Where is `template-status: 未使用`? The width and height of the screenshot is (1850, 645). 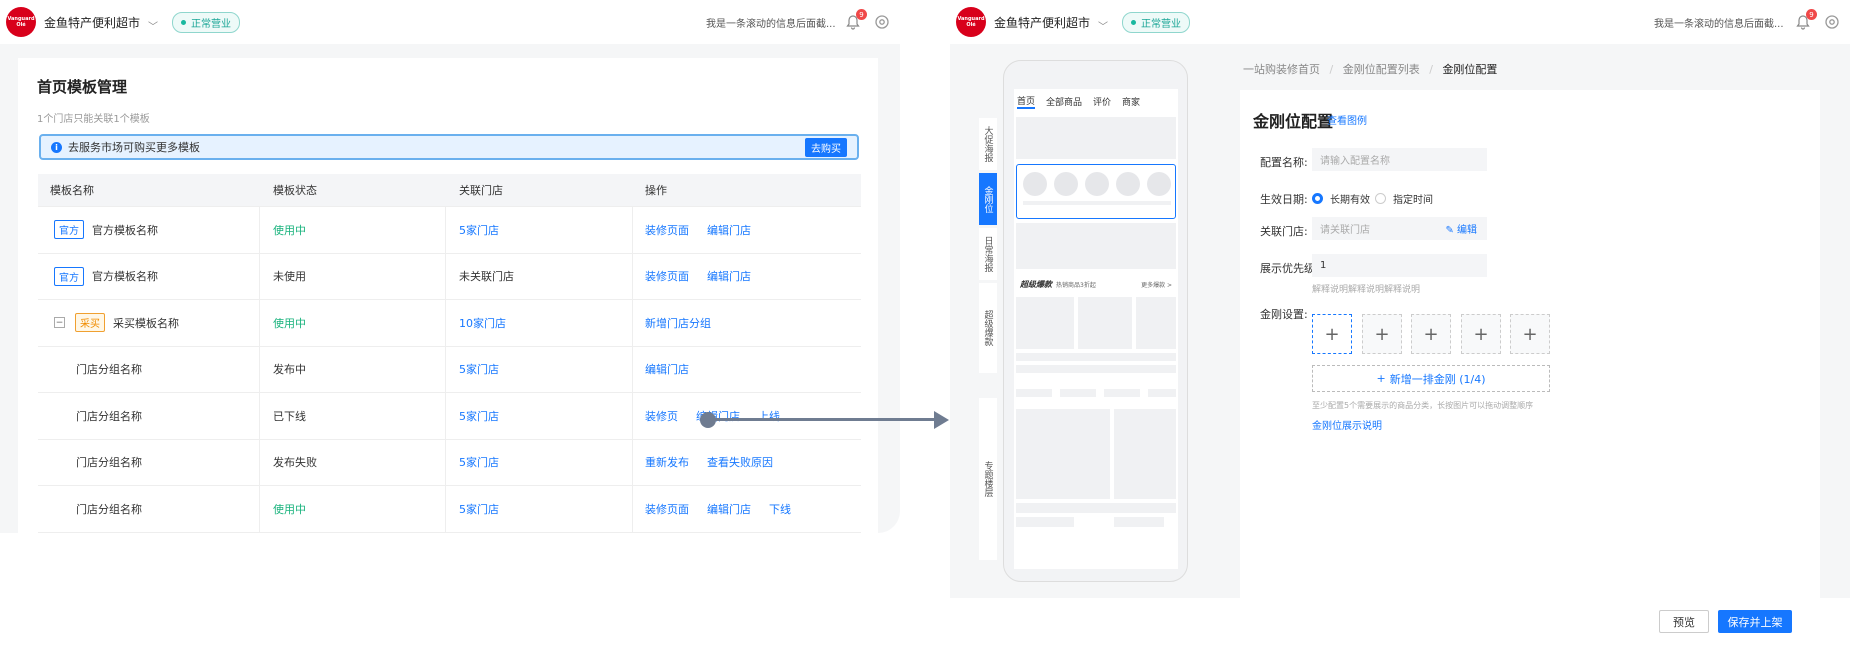 template-status: 未使用 is located at coordinates (289, 277).